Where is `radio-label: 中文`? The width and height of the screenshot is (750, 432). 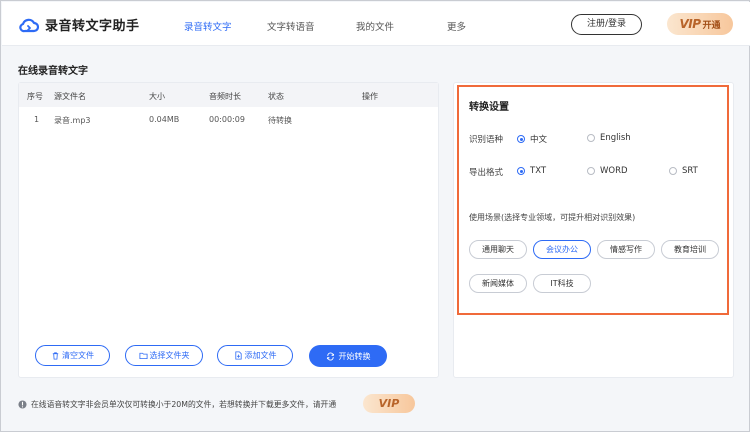 radio-label: 中文 is located at coordinates (539, 140).